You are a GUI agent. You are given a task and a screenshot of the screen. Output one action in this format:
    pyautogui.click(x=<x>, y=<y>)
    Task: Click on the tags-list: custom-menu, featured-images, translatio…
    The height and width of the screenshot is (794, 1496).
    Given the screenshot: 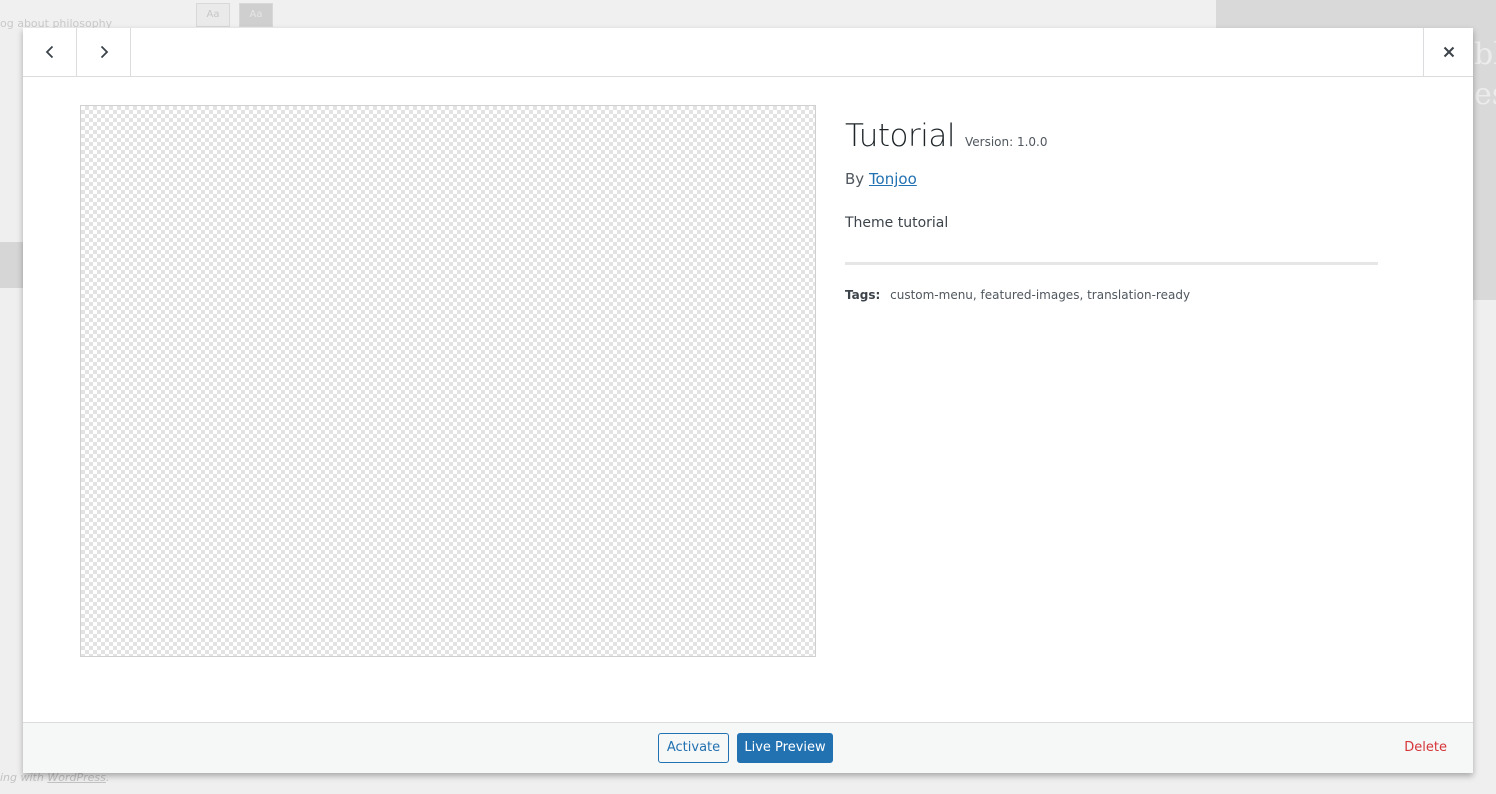 What is the action you would take?
    pyautogui.click(x=1040, y=295)
    